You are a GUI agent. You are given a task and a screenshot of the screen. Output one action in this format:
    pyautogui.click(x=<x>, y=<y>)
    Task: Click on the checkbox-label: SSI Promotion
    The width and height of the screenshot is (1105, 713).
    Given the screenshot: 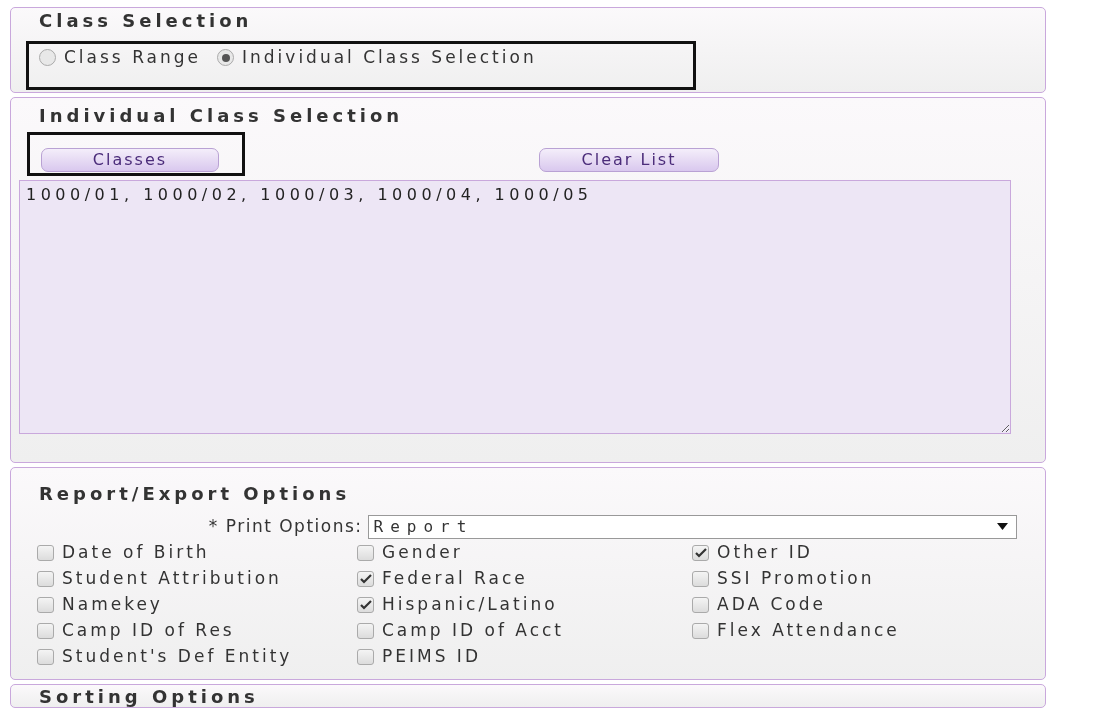 What is the action you would take?
    pyautogui.click(x=796, y=578)
    